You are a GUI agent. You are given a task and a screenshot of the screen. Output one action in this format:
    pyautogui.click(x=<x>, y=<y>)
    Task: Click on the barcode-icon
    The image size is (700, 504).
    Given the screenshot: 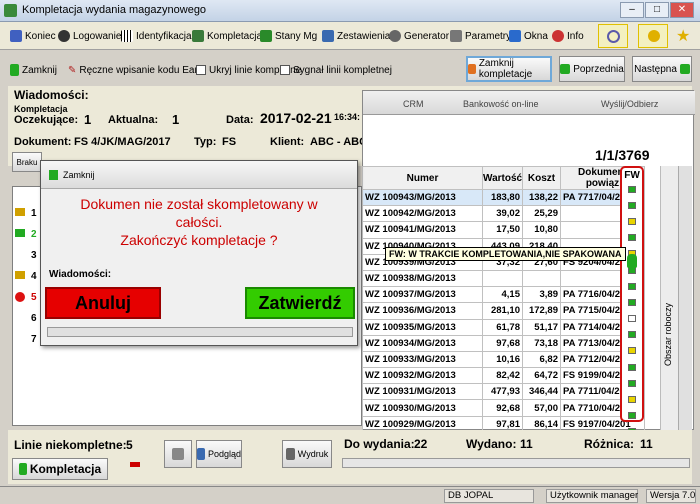 What is the action you would take?
    pyautogui.click(x=127, y=36)
    